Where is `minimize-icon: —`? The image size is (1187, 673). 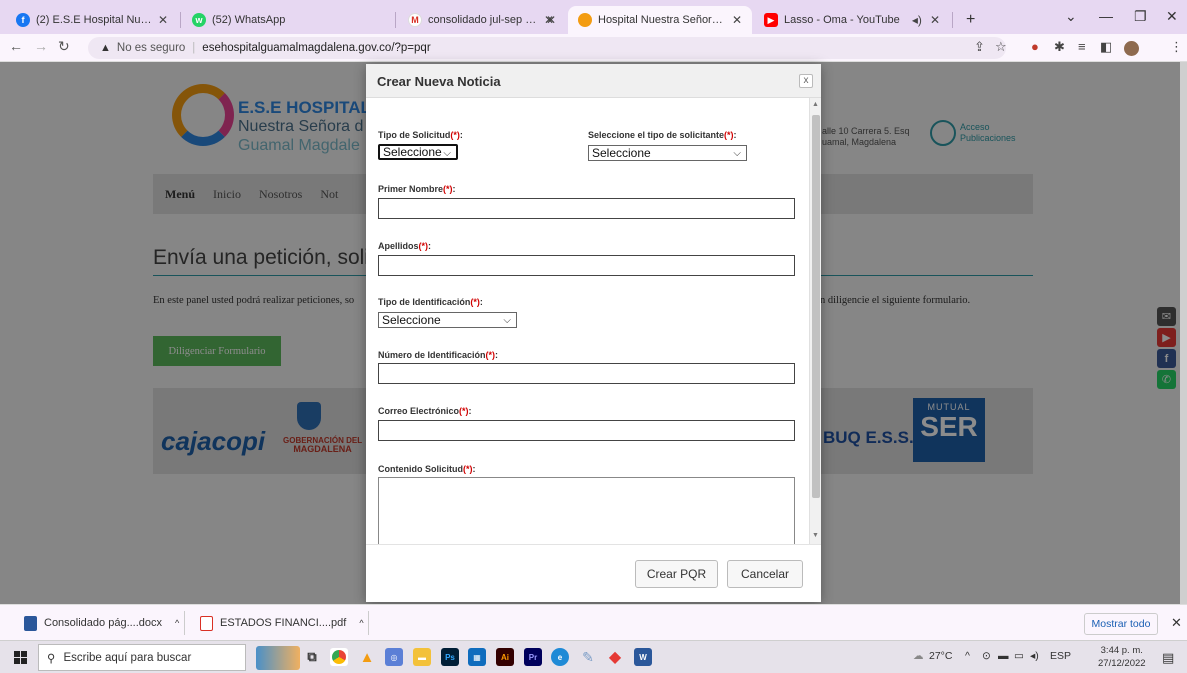
minimize-icon: — is located at coordinates (1106, 16).